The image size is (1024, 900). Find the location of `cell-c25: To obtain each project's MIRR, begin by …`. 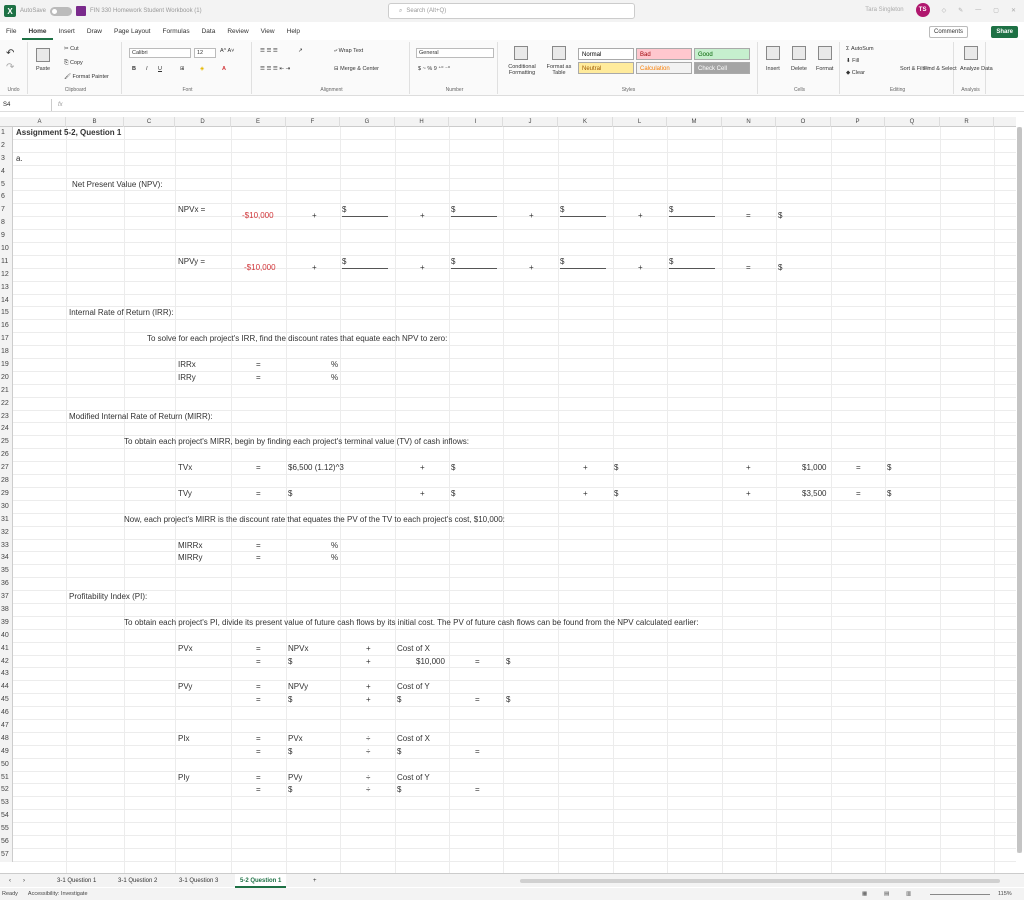

cell-c25: To obtain each project's MIRR, begin by … is located at coordinates (296, 442).